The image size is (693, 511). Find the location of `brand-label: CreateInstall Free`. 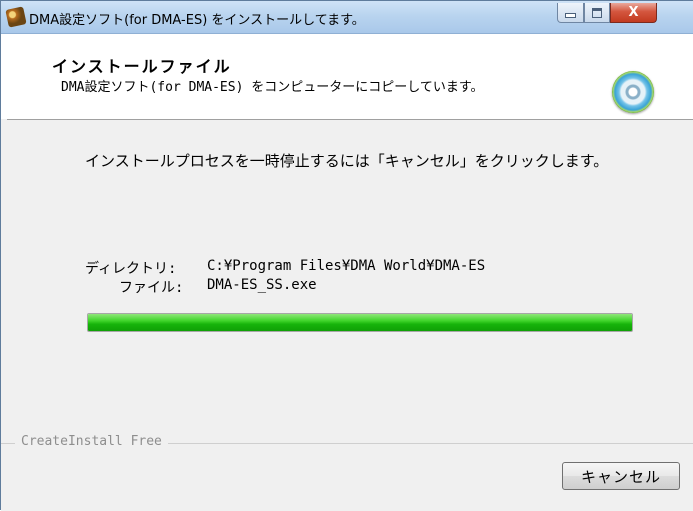

brand-label: CreateInstall Free is located at coordinates (91, 441).